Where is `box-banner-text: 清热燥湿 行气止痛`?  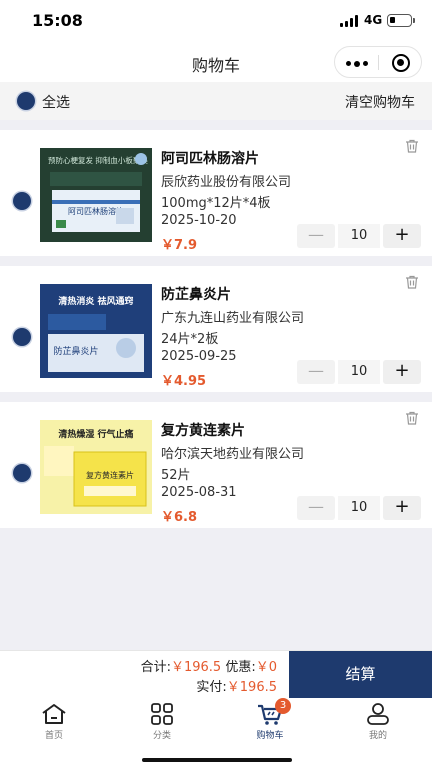
box-banner-text: 清热燥湿 行气止痛 is located at coordinates (95, 434).